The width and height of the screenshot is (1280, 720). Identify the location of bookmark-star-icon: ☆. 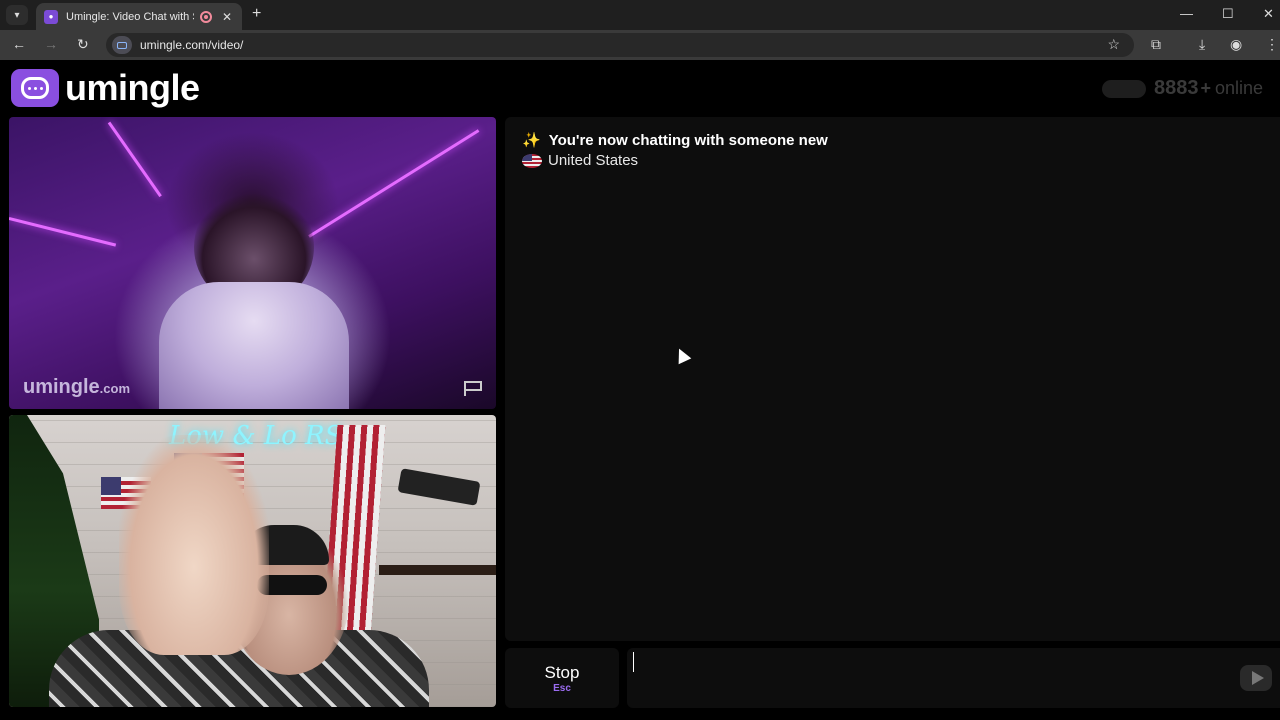
(1113, 44).